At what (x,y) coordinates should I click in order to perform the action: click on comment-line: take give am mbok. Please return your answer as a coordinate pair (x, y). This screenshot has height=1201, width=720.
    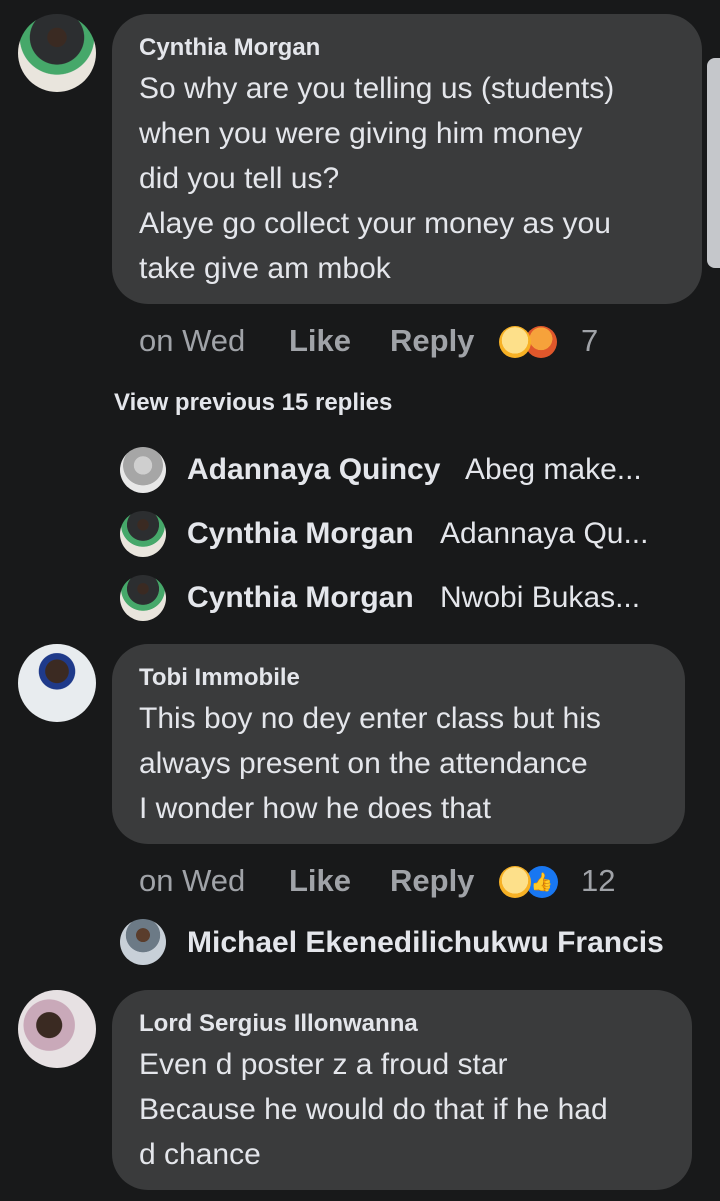
    Looking at the image, I should click on (265, 268).